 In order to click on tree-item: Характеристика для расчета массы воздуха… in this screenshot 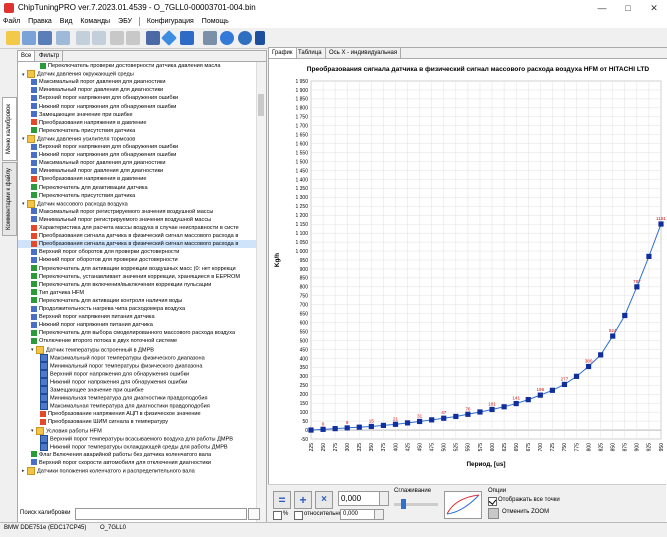, I will do `click(137, 228)`.